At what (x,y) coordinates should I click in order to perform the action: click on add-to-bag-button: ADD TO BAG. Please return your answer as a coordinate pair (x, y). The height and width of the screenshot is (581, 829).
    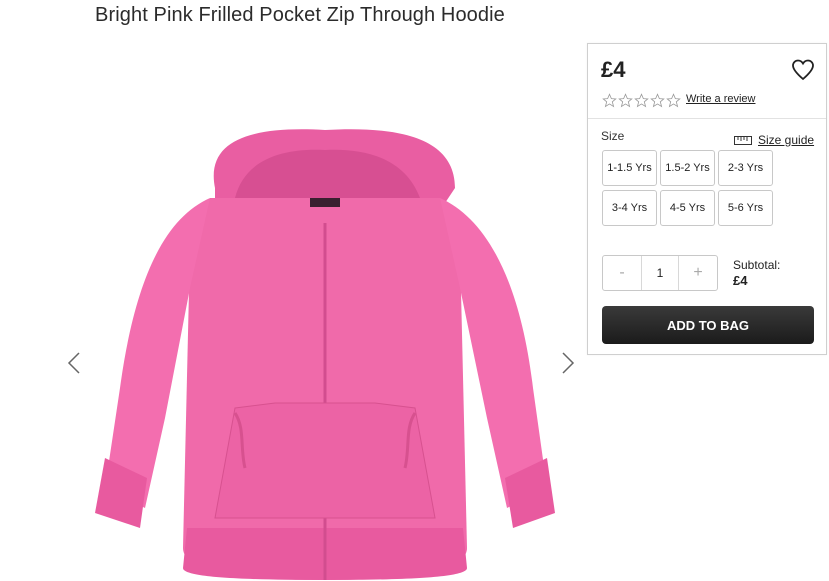
    Looking at the image, I should click on (708, 325).